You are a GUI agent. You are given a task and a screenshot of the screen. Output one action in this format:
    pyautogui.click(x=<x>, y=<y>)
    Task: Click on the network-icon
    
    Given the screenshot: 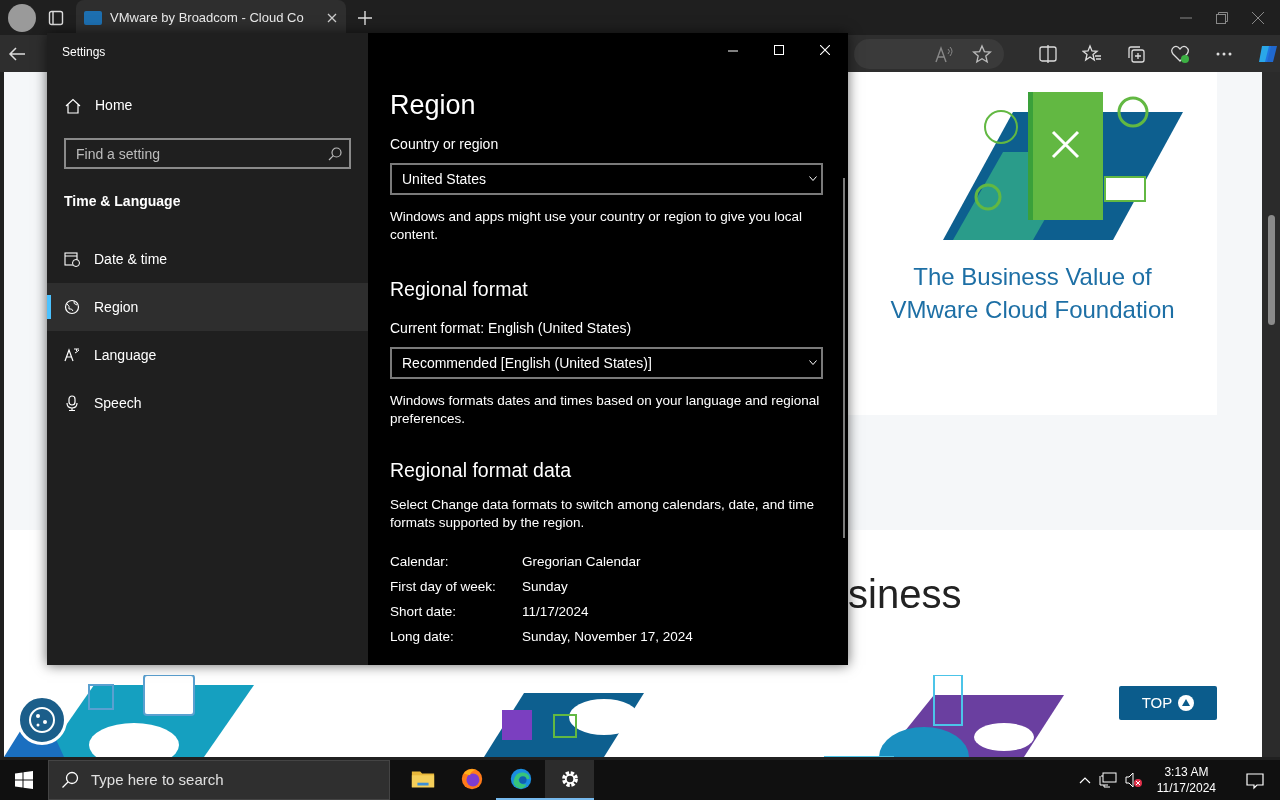 What is the action you would take?
    pyautogui.click(x=1107, y=780)
    